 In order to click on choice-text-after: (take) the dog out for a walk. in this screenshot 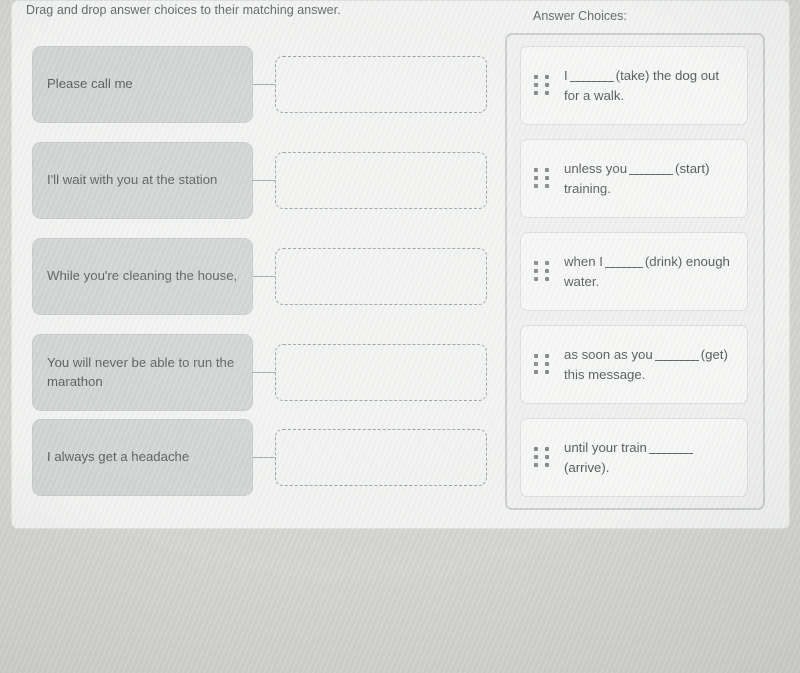, I will do `click(642, 85)`.